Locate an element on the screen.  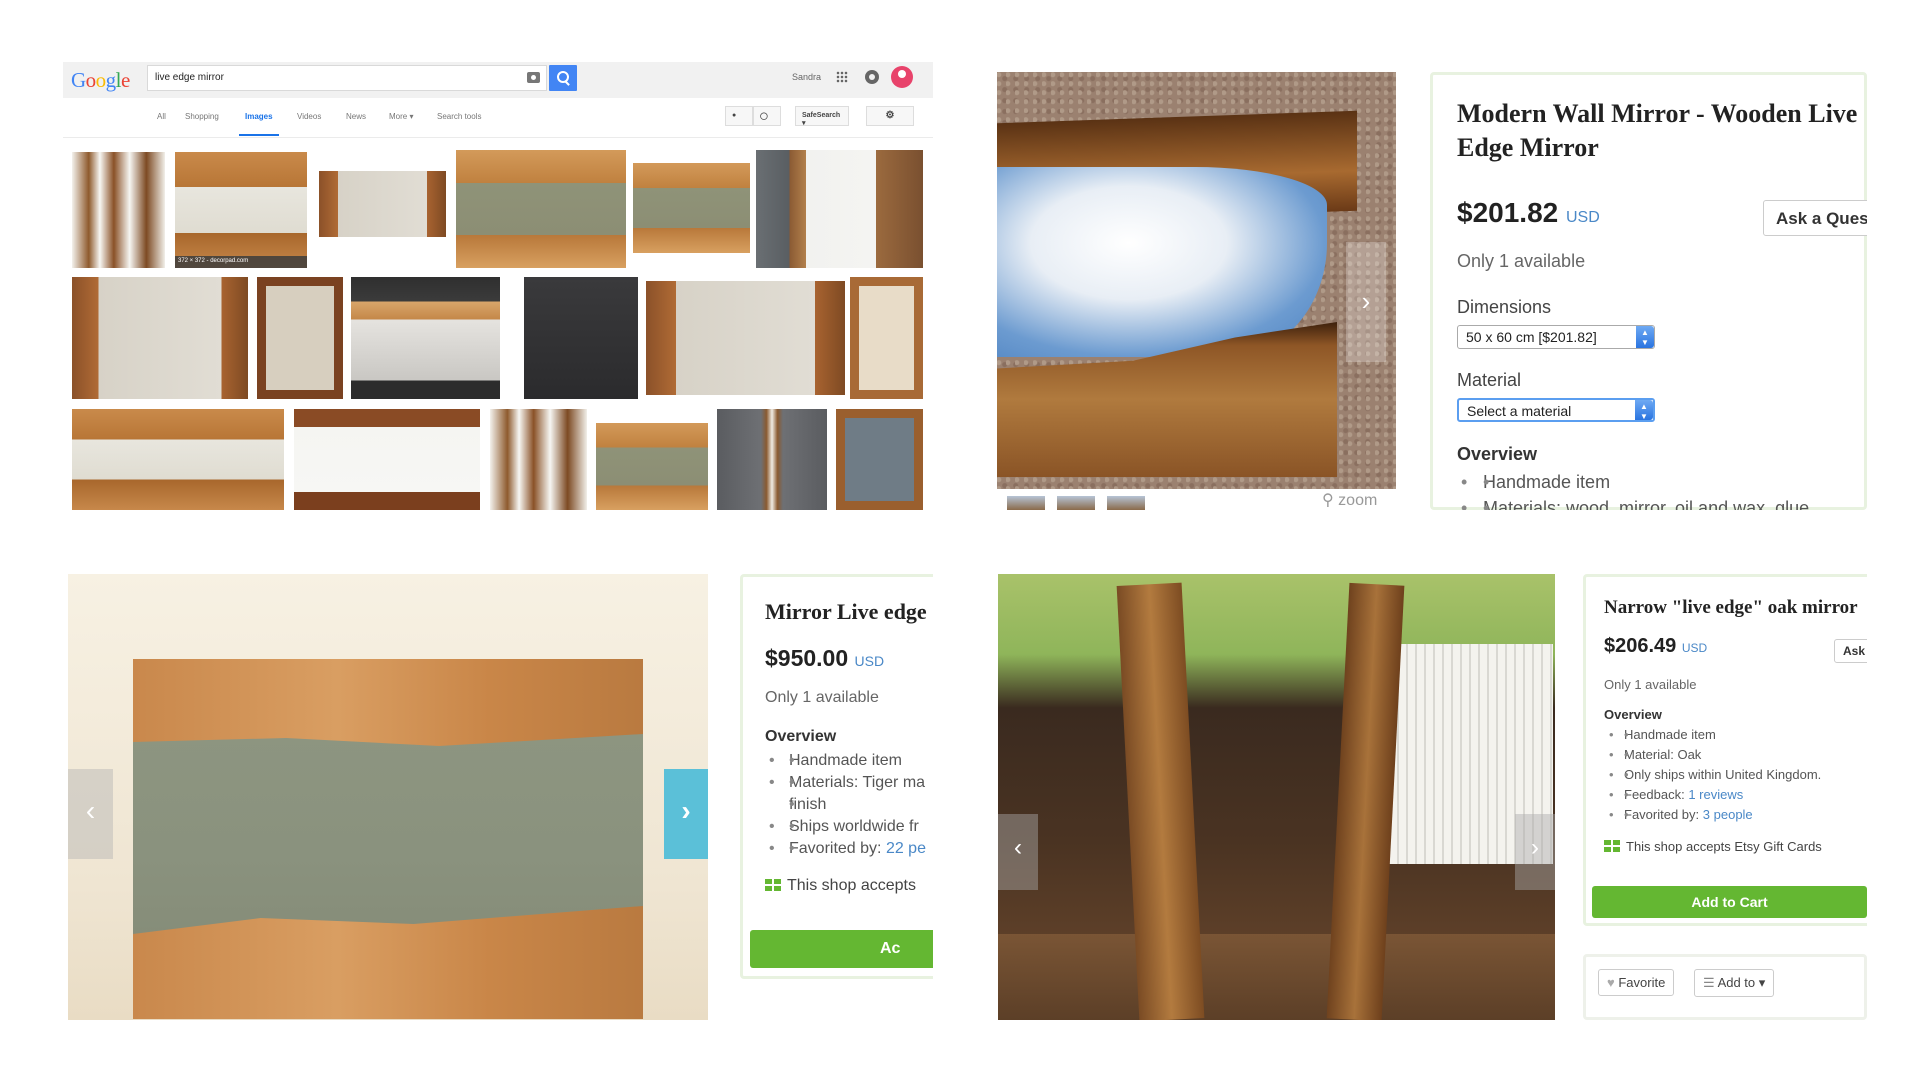
apps-grid-icon is located at coordinates (842, 77).